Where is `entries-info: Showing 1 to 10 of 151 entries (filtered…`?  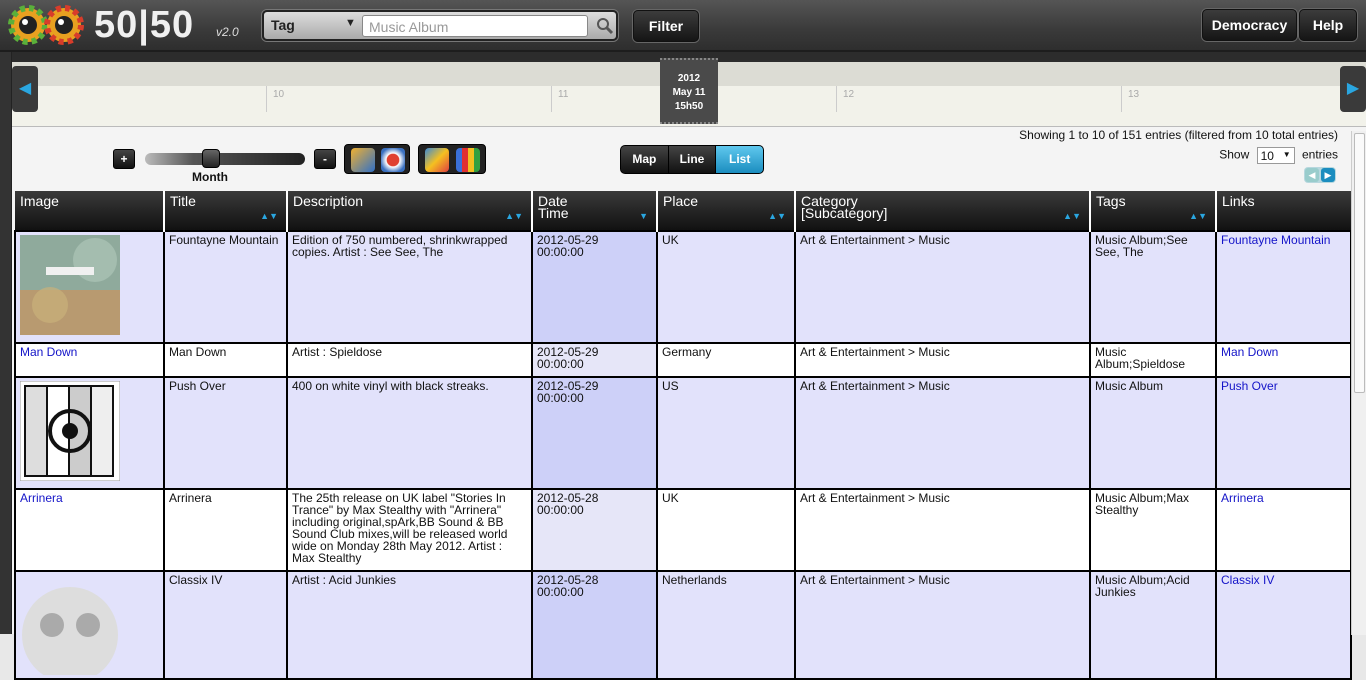 entries-info: Showing 1 to 10 of 151 entries (filtered… is located at coordinates (1178, 135).